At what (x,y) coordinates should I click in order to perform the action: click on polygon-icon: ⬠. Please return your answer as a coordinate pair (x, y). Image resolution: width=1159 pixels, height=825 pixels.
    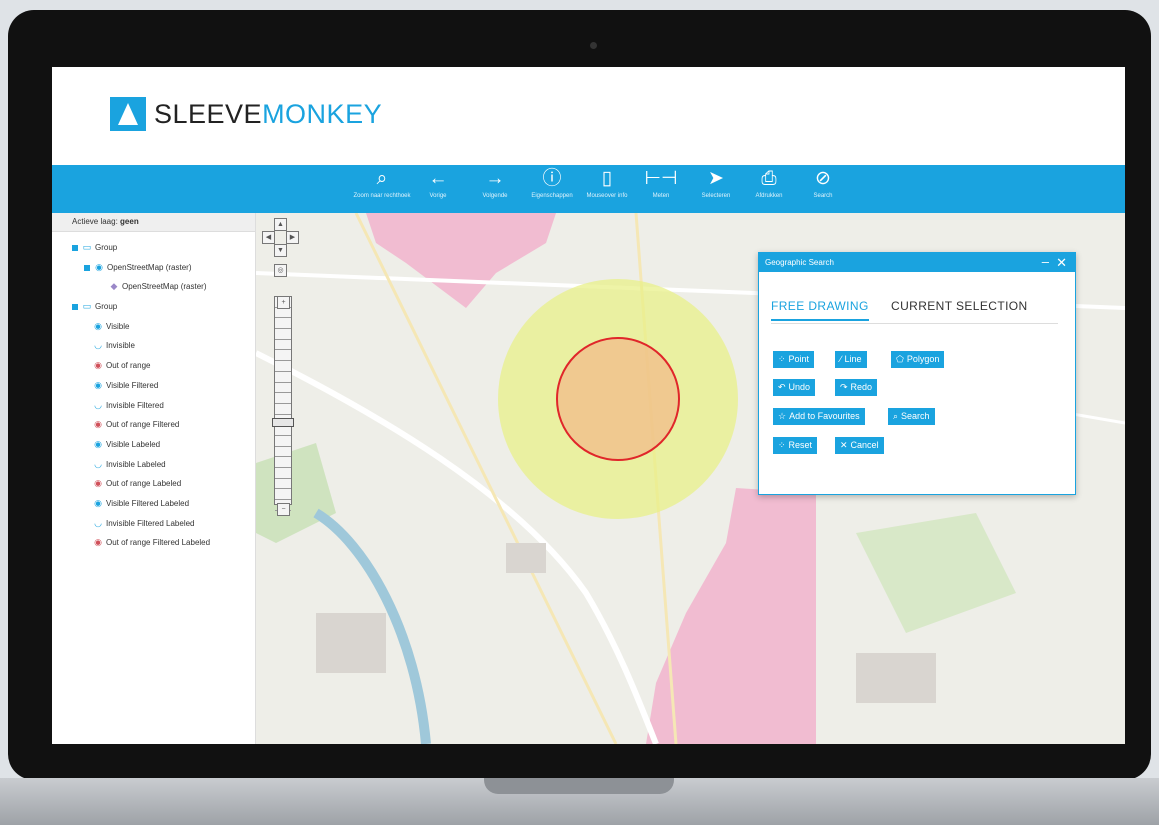
    Looking at the image, I should click on (900, 359).